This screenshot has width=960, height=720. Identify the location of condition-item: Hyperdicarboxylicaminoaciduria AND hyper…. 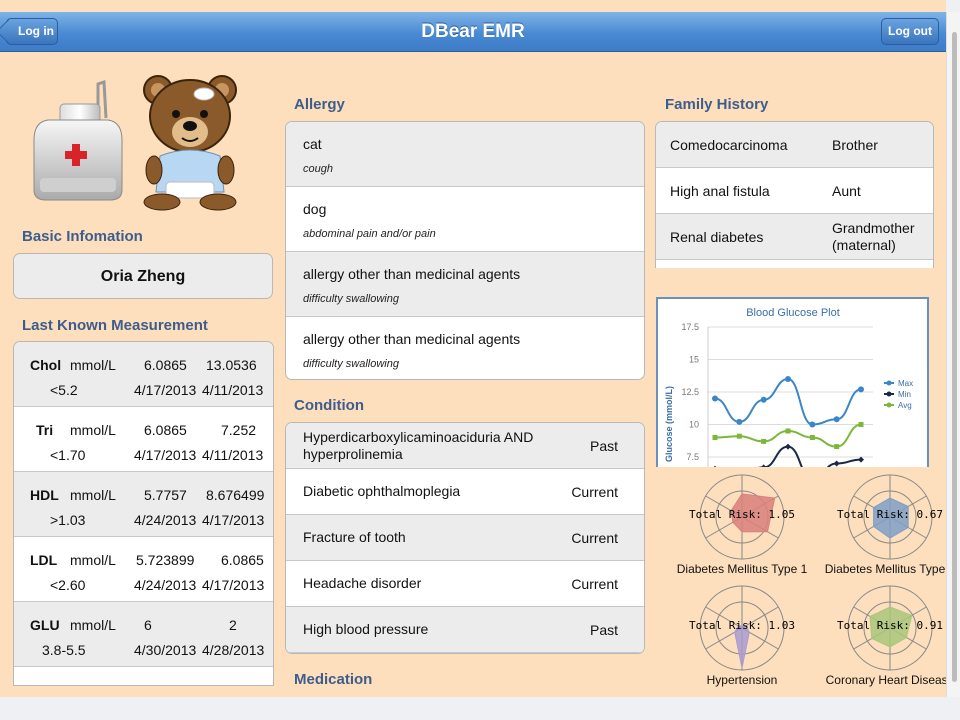
(465, 446).